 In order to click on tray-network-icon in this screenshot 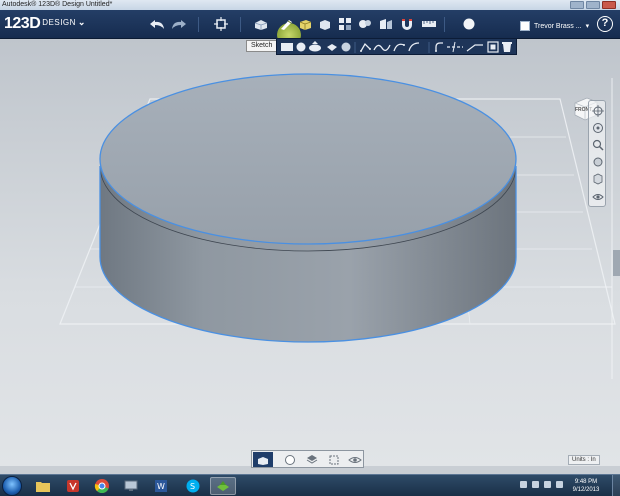, I will do `click(523, 484)`.